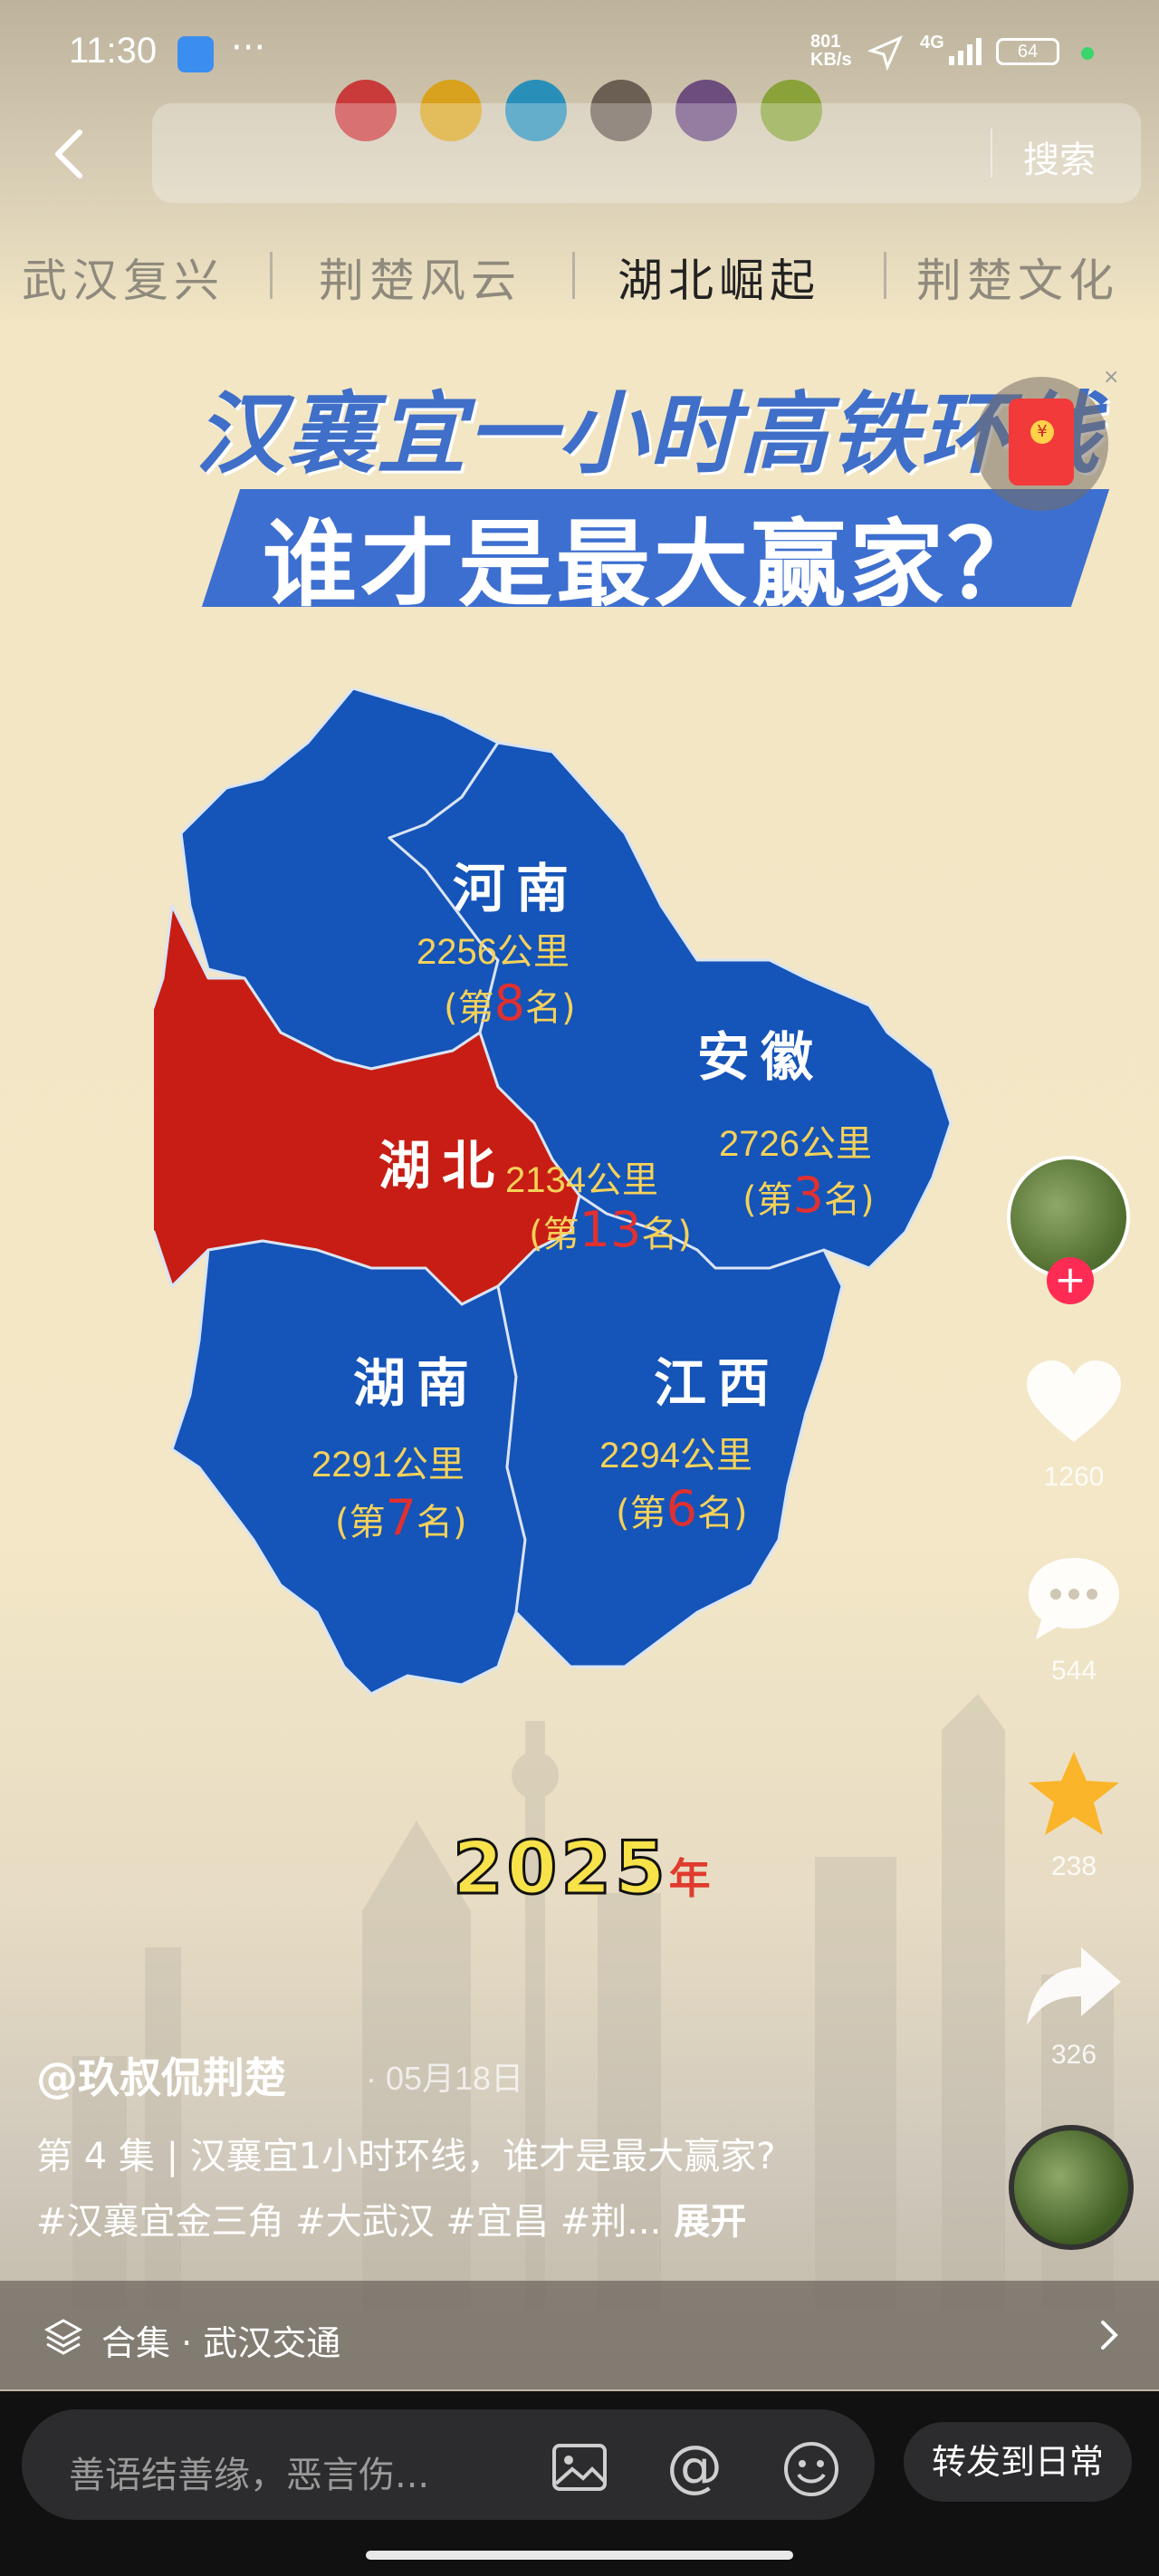 This screenshot has height=2576, width=1159. I want to click on hubei-rank: (第13名), so click(610, 1229).